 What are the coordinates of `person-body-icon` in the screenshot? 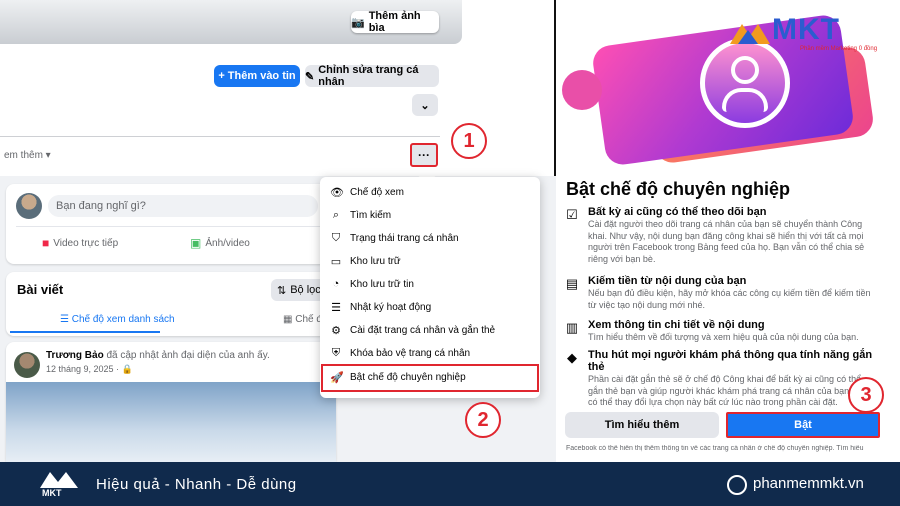 It's located at (745, 100).